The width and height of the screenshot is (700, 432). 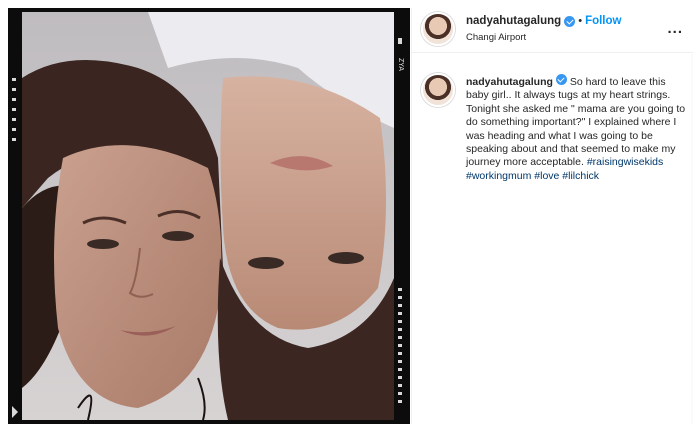 What do you see at coordinates (496, 37) in the screenshot?
I see `location-link: Changi Airport` at bounding box center [496, 37].